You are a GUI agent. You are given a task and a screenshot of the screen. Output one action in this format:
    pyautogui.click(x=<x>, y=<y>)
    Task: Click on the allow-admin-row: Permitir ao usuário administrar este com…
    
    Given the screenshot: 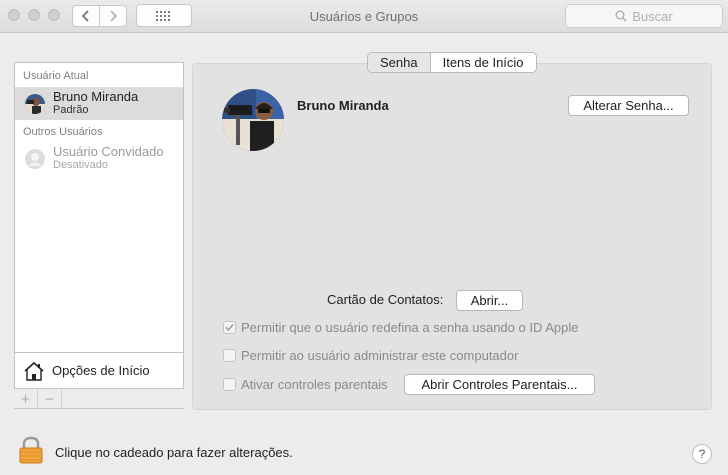 What is the action you would take?
    pyautogui.click(x=370, y=355)
    